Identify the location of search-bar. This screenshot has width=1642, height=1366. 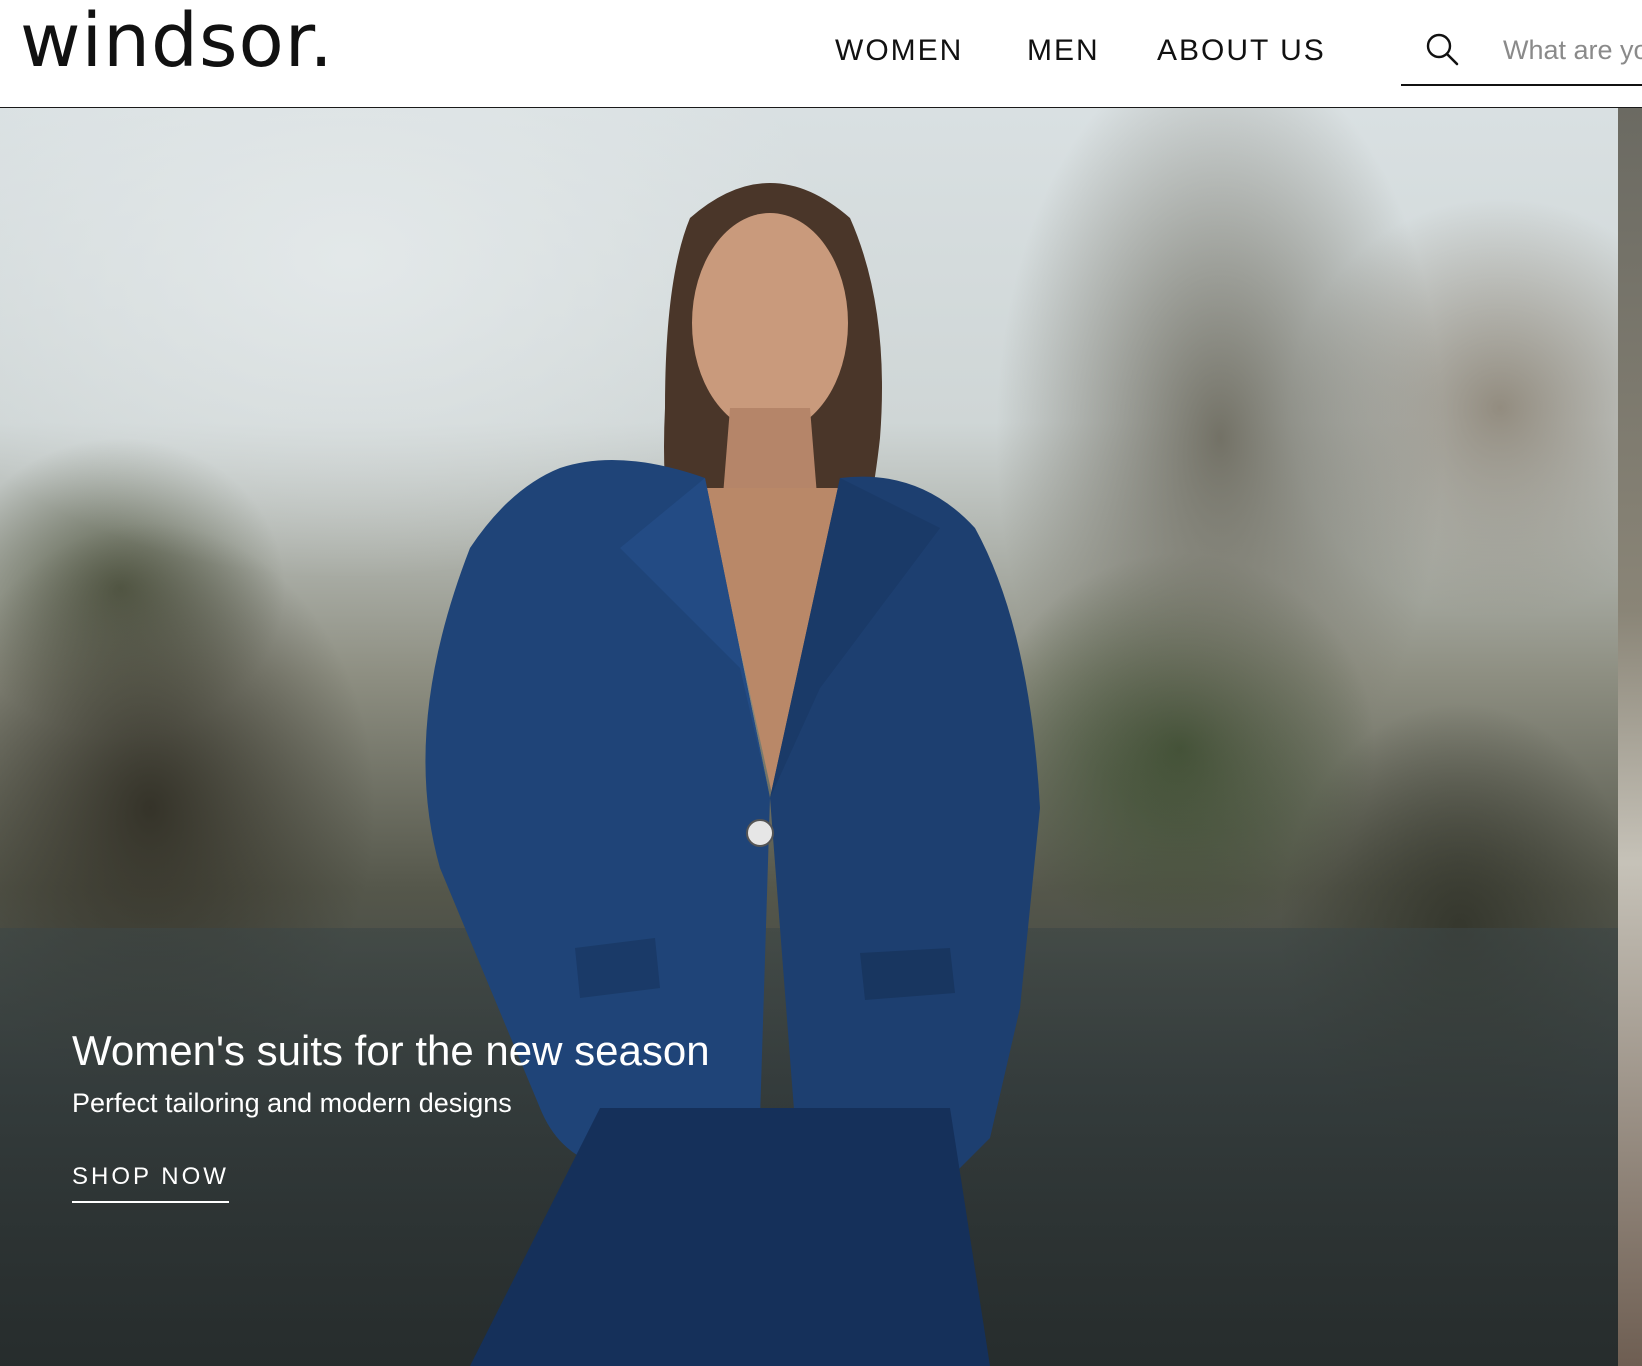
(1521, 53).